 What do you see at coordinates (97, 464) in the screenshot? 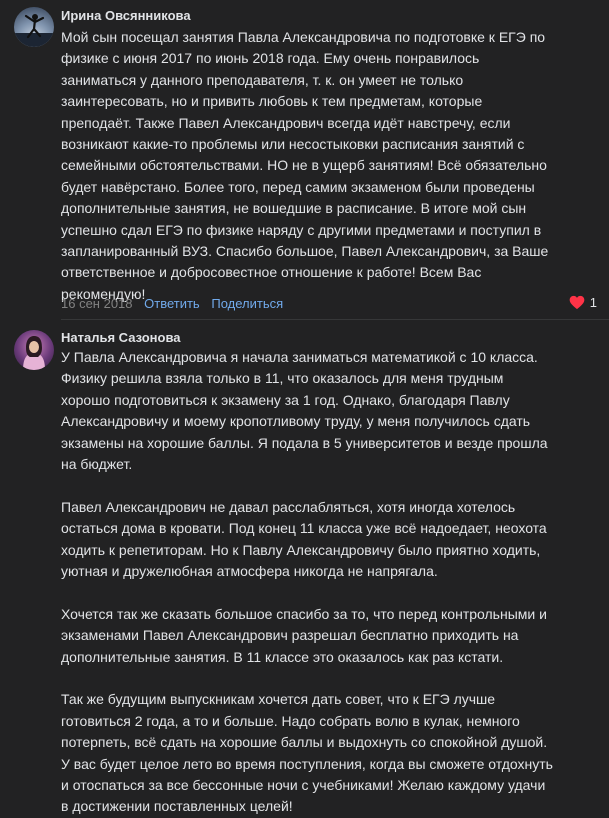
I see `comment-line: на бюджет.` at bounding box center [97, 464].